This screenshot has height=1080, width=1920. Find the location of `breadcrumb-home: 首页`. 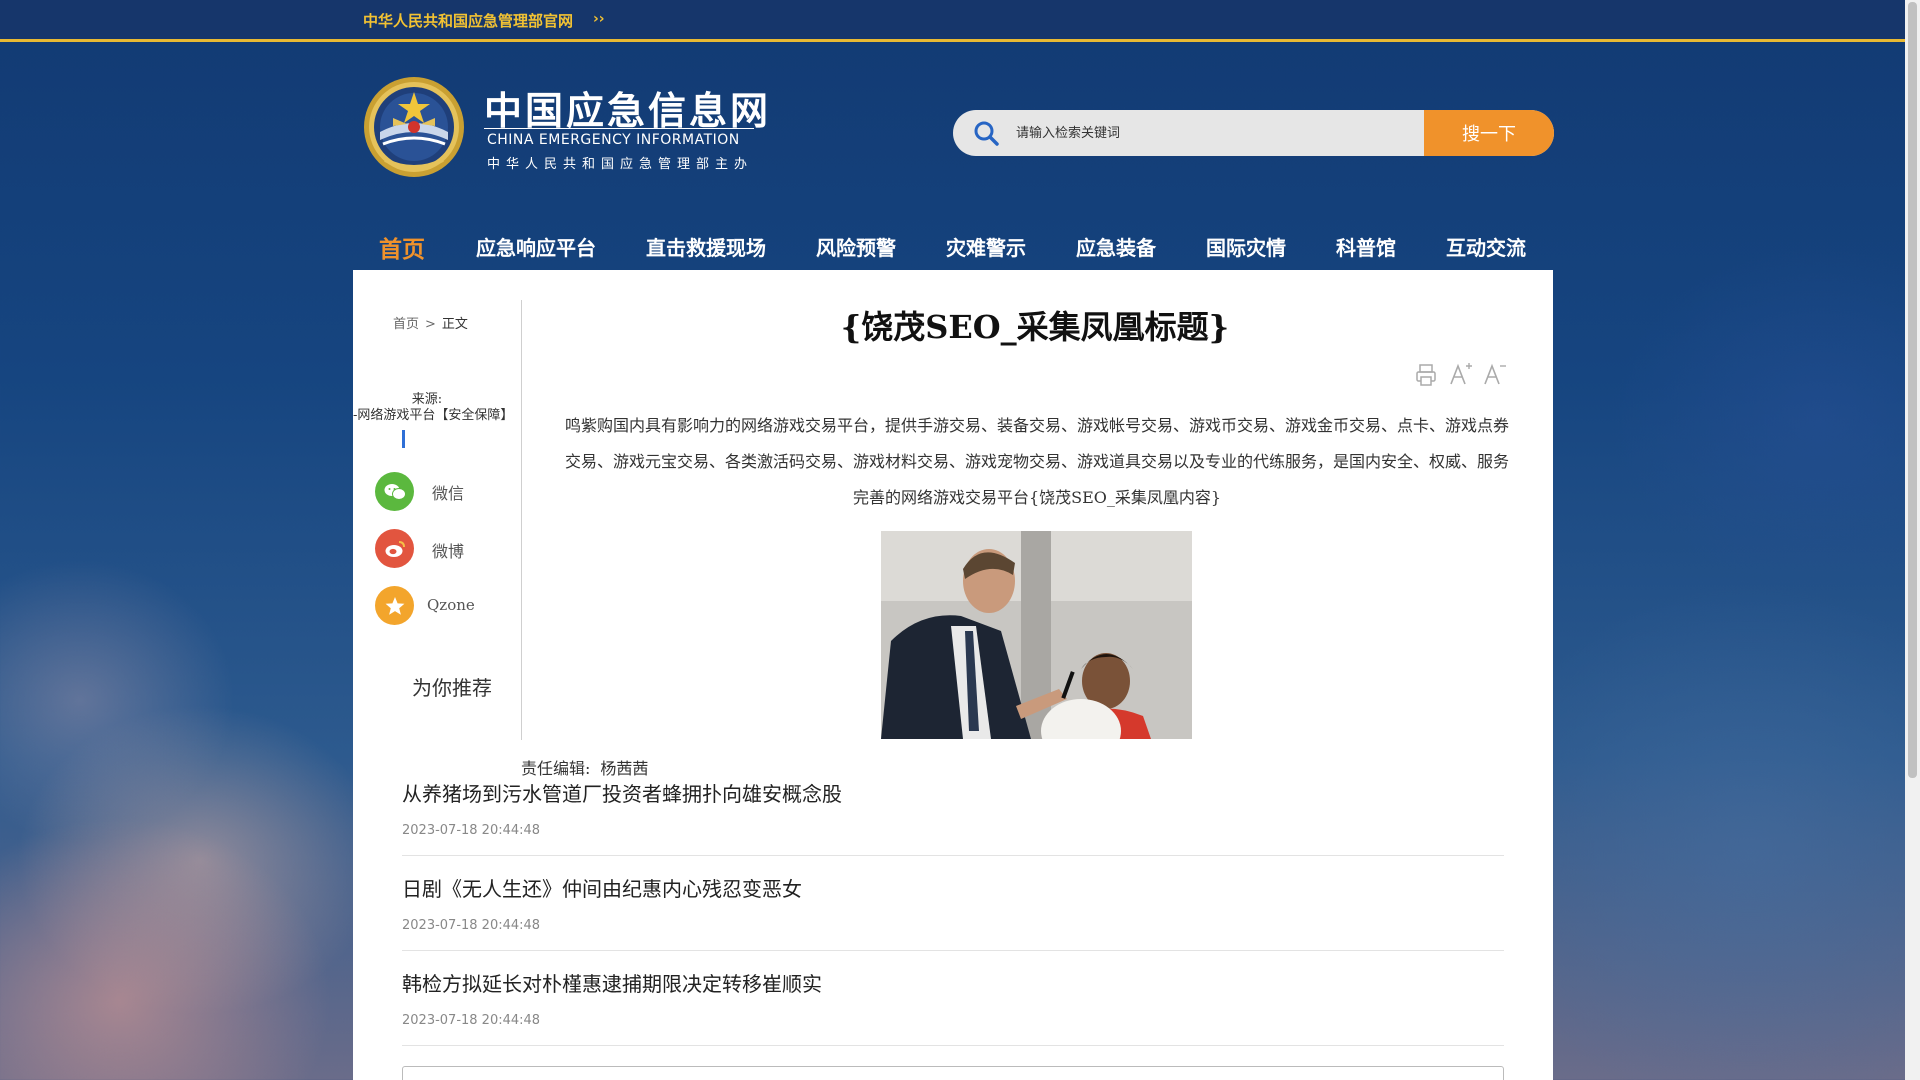

breadcrumb-home: 首页 is located at coordinates (406, 324).